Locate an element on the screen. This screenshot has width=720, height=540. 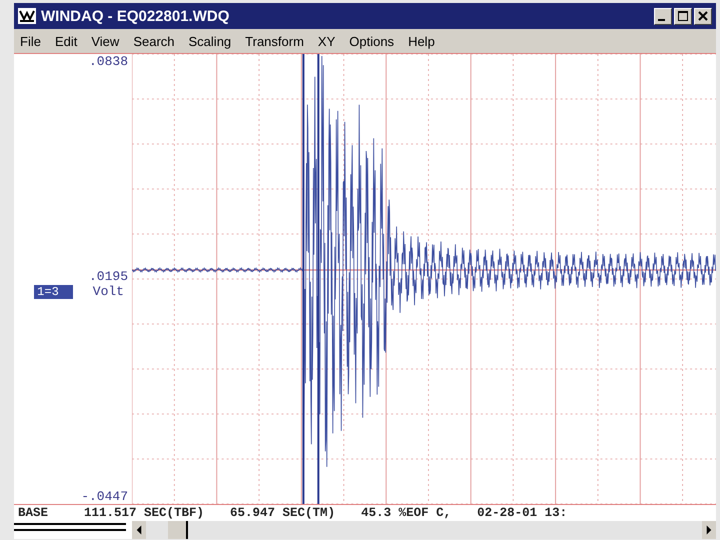
scroll-thumb is located at coordinates (178, 530).